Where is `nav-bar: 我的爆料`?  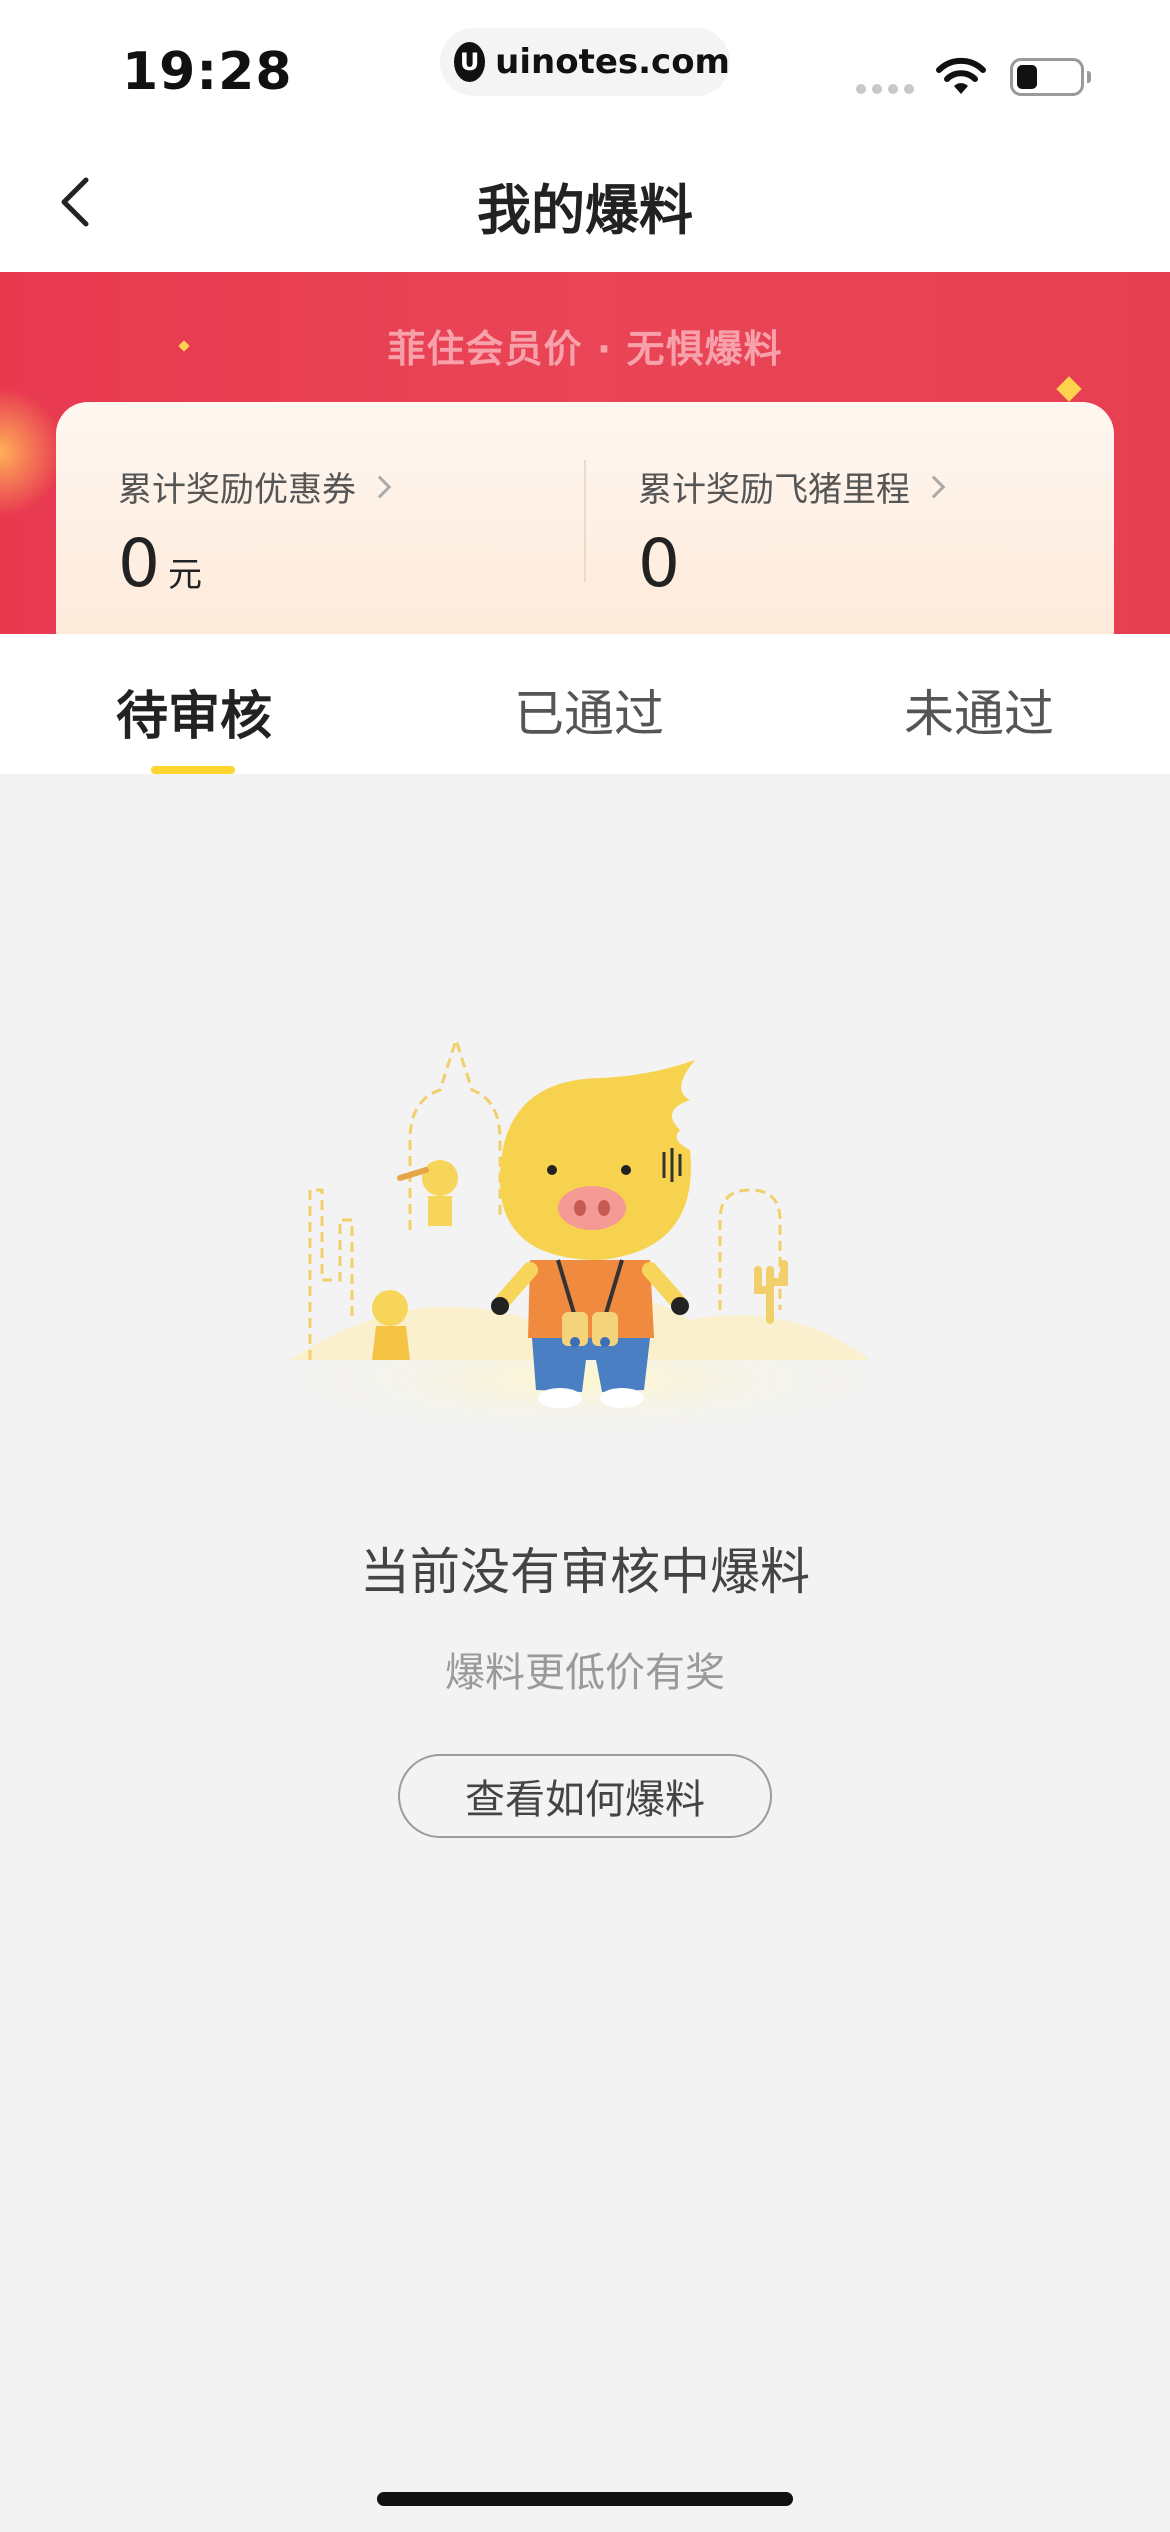 nav-bar: 我的爆料 is located at coordinates (585, 201).